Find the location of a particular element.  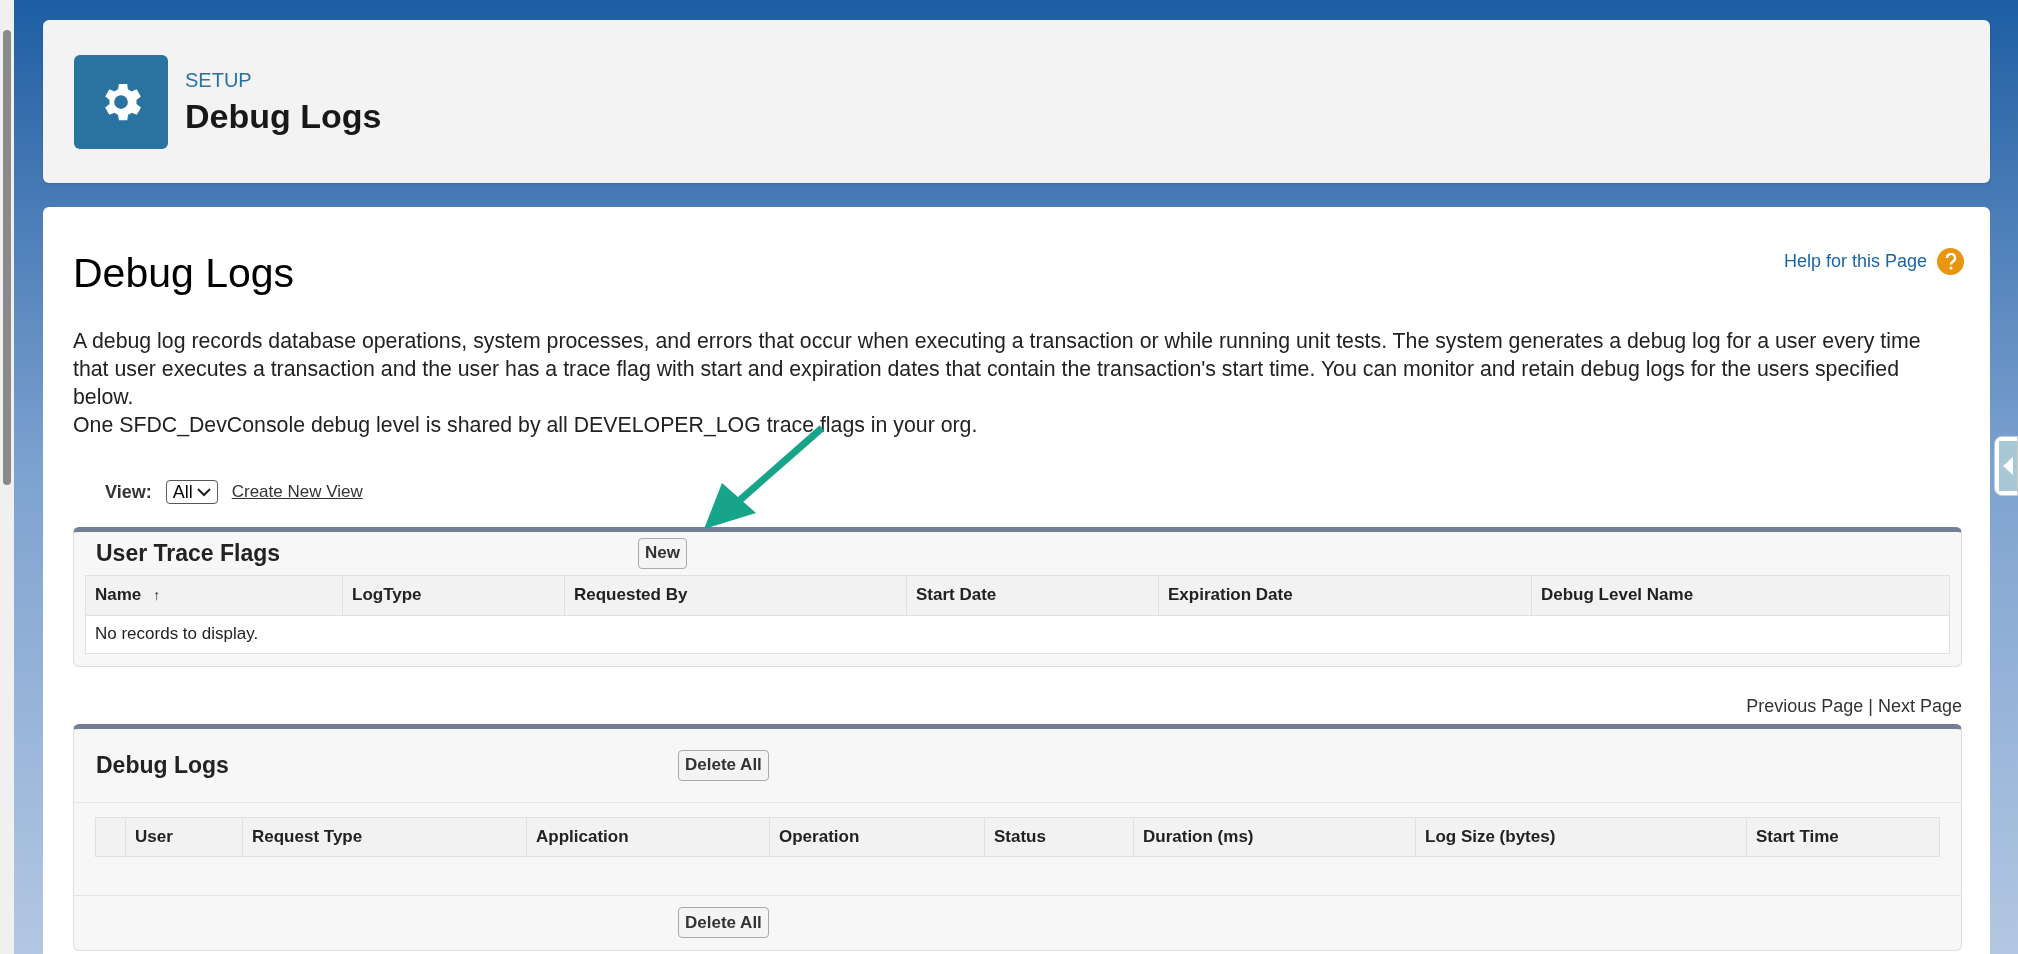

column-header: Status is located at coordinates (1058, 836).